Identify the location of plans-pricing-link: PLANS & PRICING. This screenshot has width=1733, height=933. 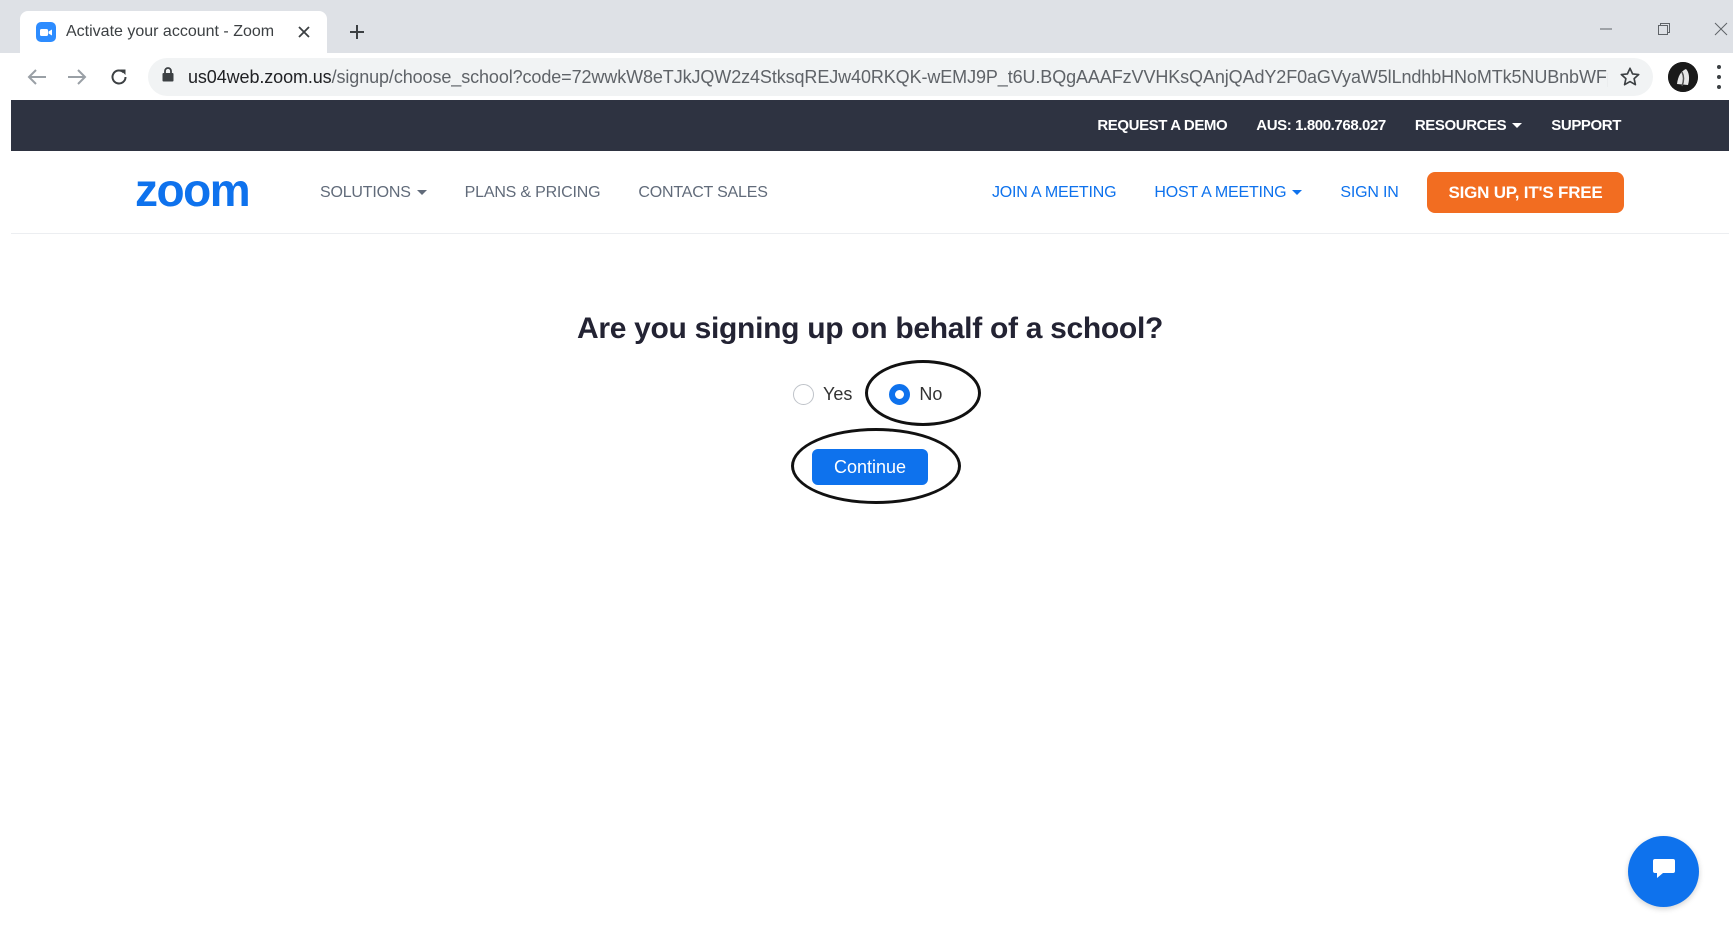
(533, 193).